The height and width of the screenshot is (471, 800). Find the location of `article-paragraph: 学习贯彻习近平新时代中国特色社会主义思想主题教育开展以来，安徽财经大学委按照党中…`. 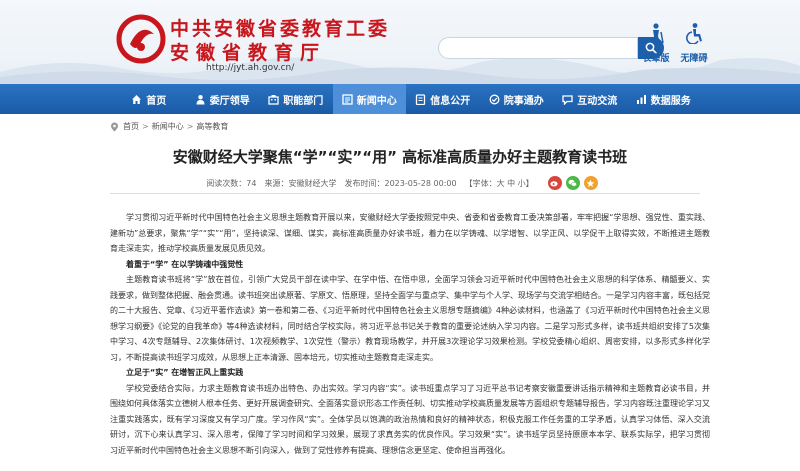

article-paragraph: 学习贯彻习近平新时代中国特色社会主义思想主题教育开展以来，安徽财经大学委按照党中… is located at coordinates (410, 233).